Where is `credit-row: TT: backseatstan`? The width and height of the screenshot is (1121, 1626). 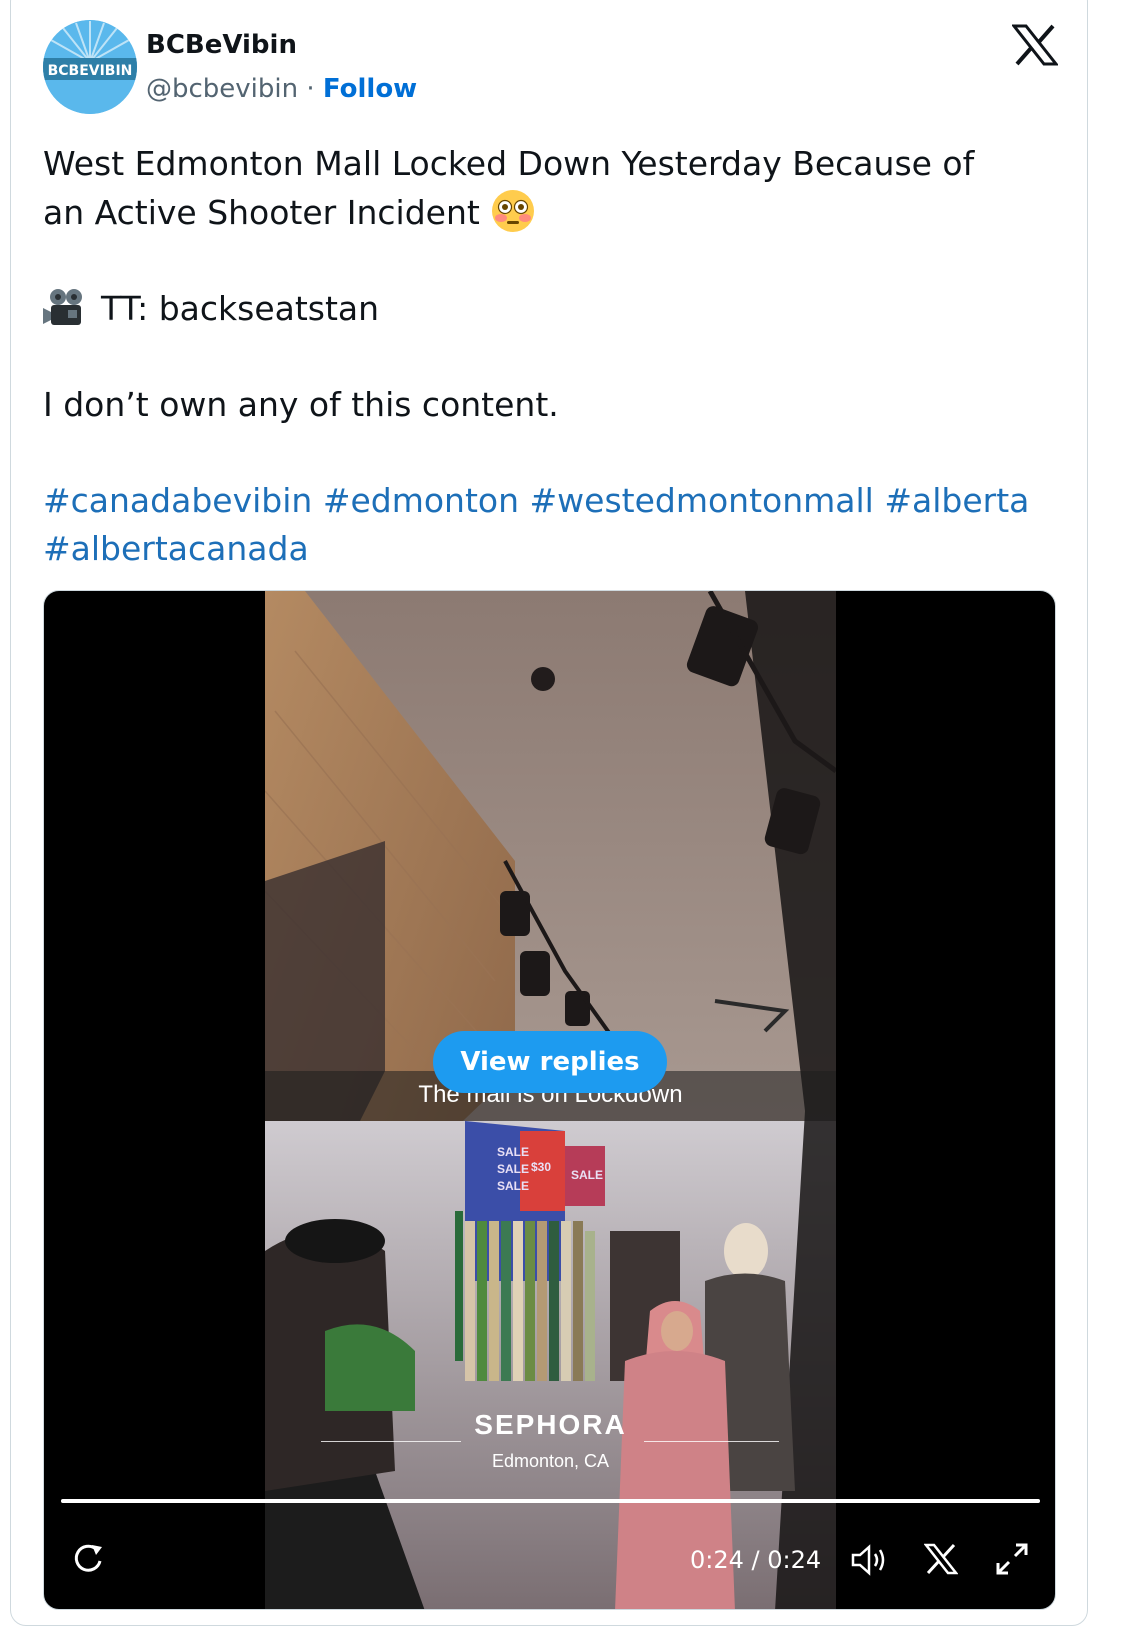
credit-row: TT: backseatstan is located at coordinates (553, 309).